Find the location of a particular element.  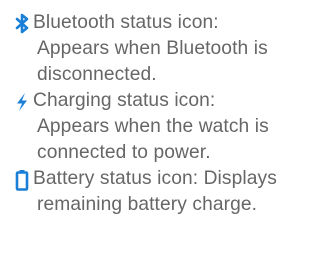

item-text-line: Battery status icon: Displays is located at coordinates (155, 178).